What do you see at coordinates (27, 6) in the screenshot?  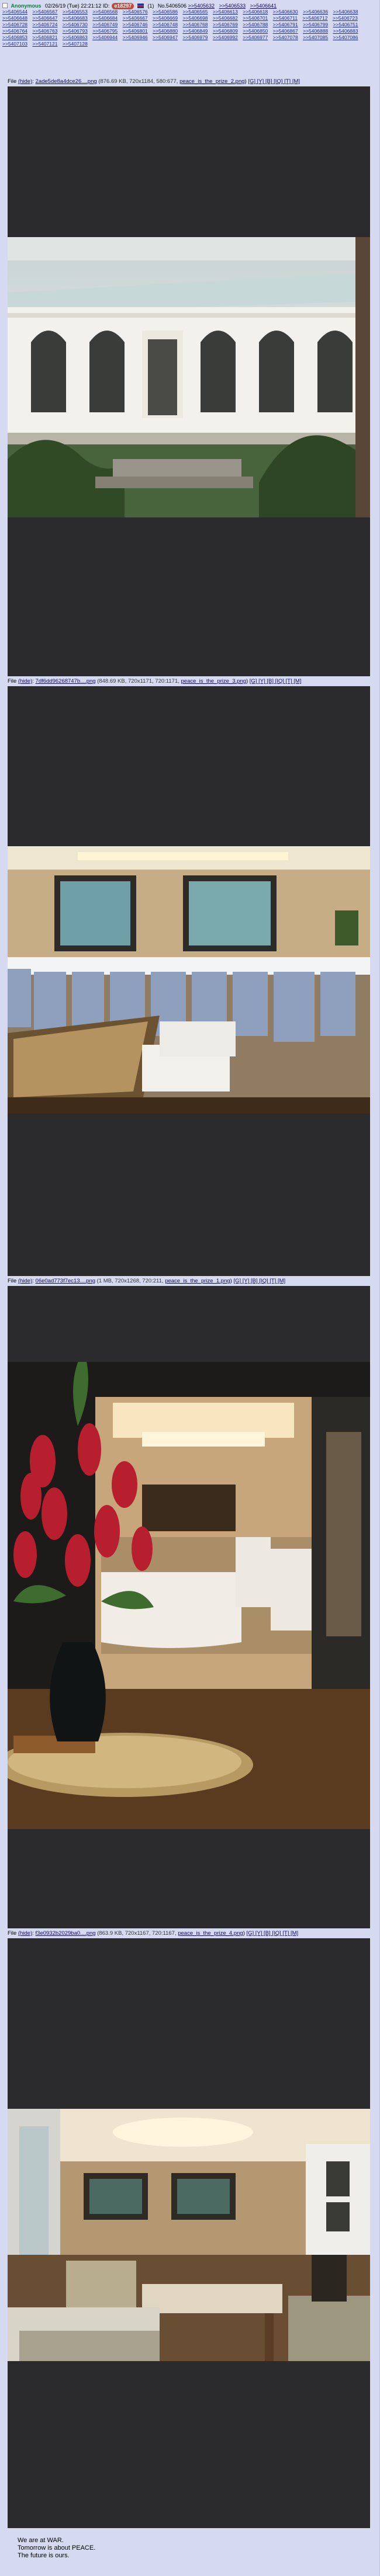 I see `poster-name: Anonymous` at bounding box center [27, 6].